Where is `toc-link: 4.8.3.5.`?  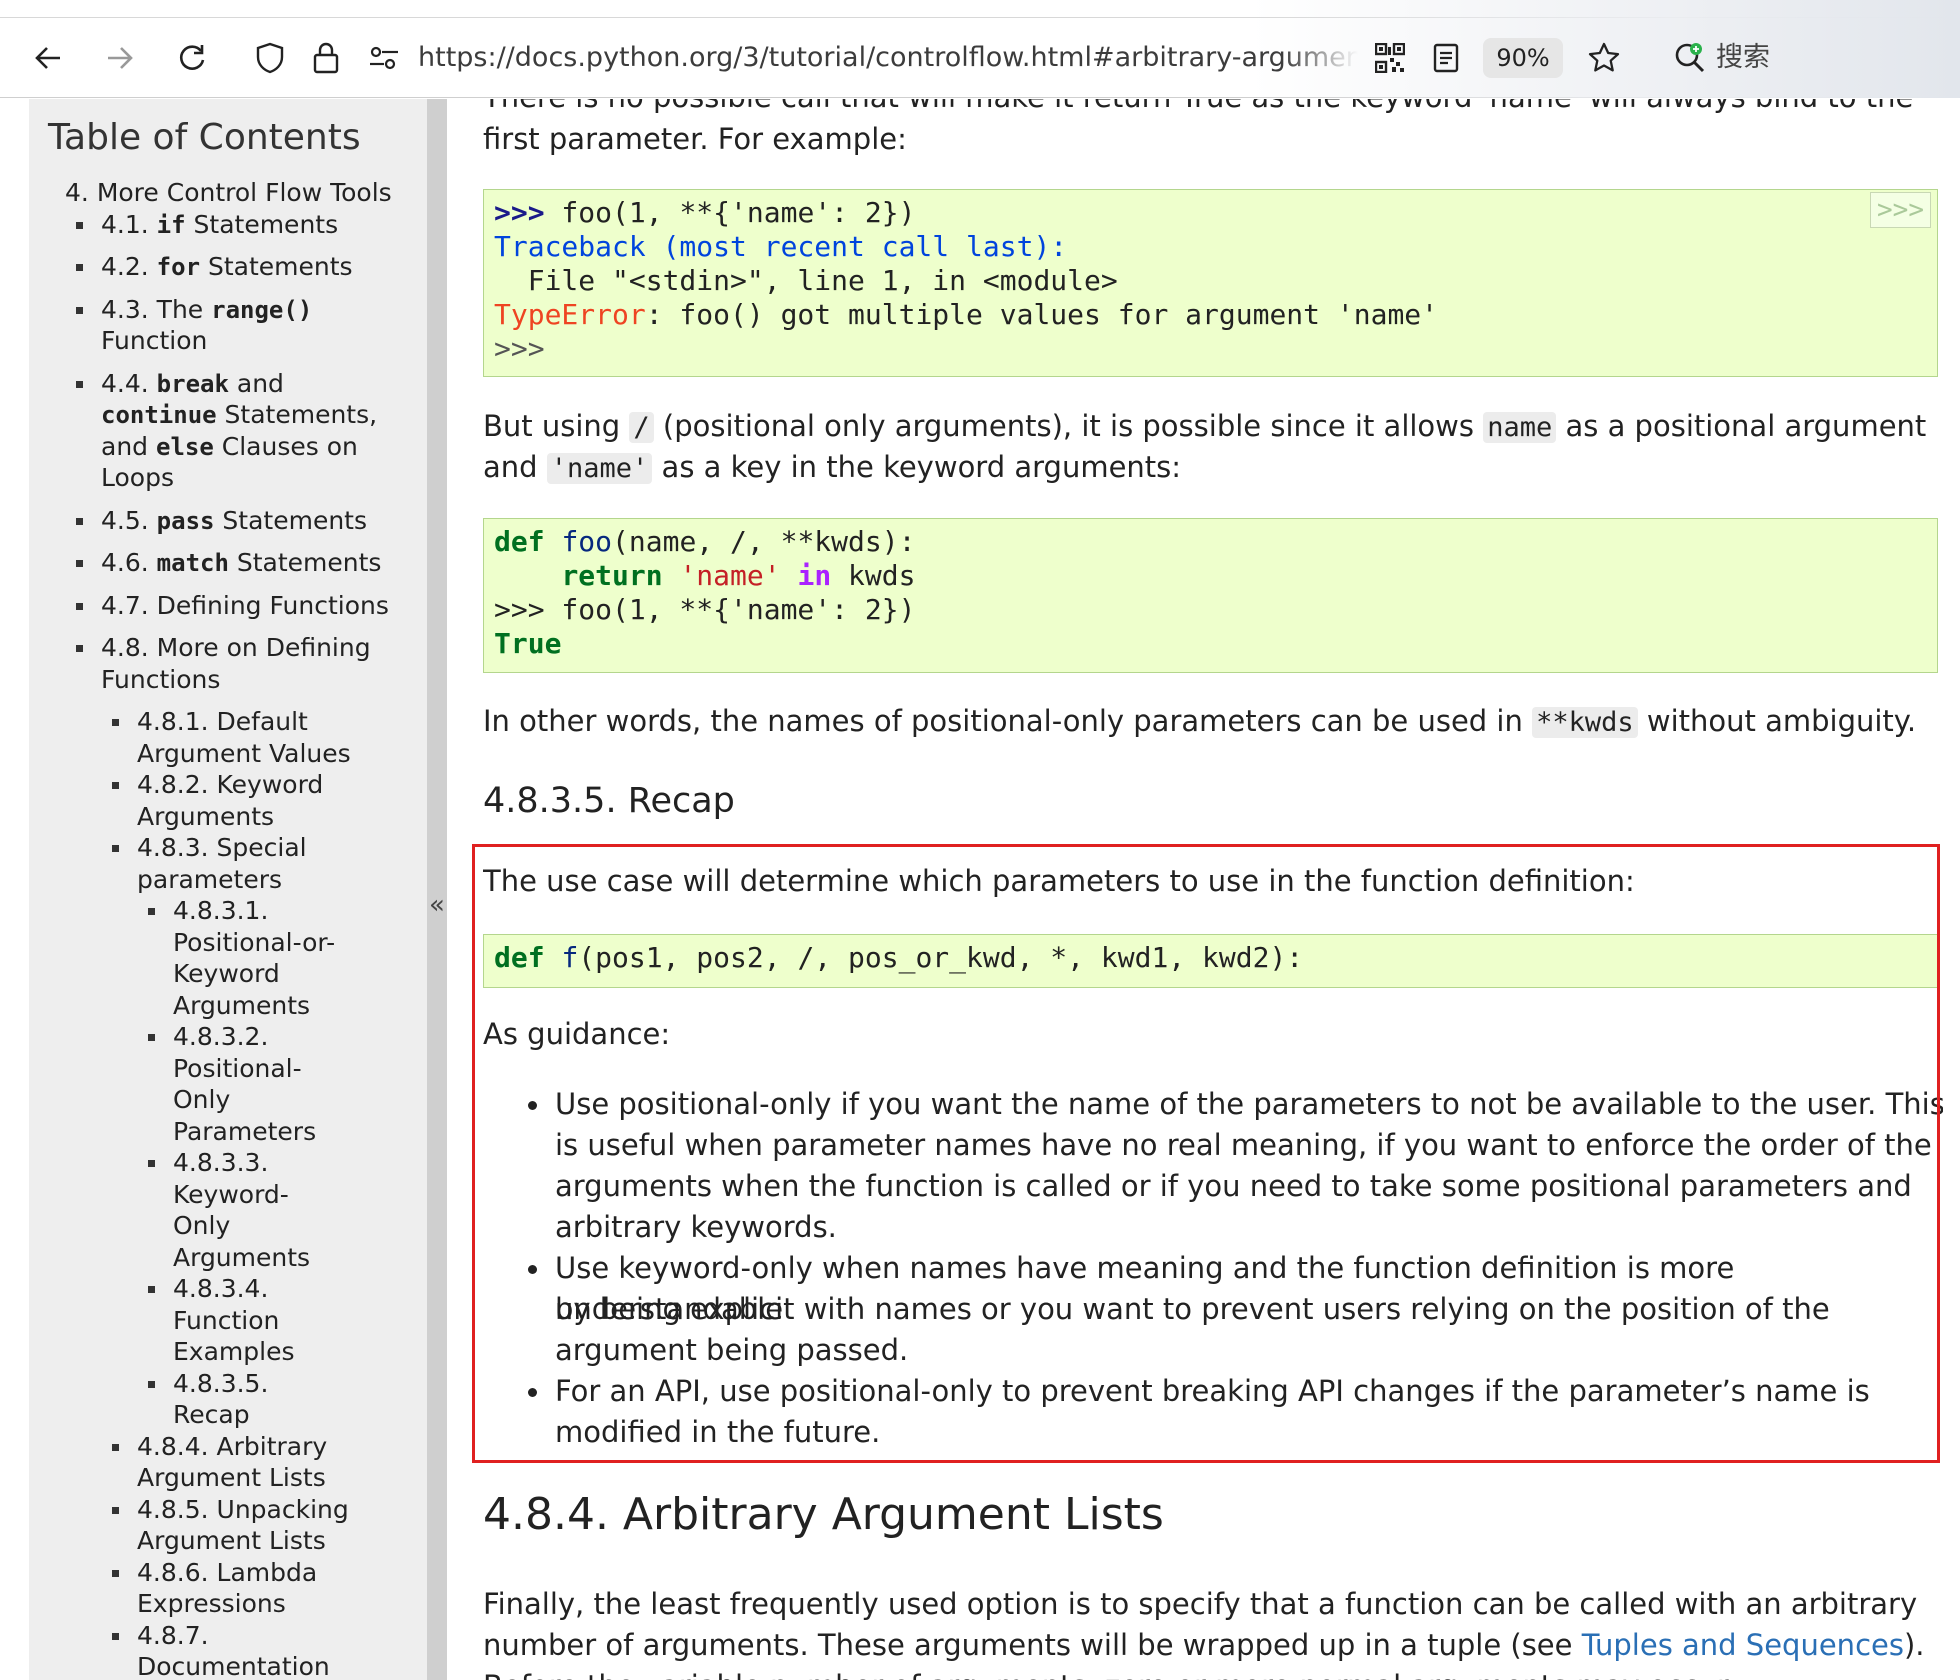 toc-link: 4.8.3.5. is located at coordinates (220, 1384).